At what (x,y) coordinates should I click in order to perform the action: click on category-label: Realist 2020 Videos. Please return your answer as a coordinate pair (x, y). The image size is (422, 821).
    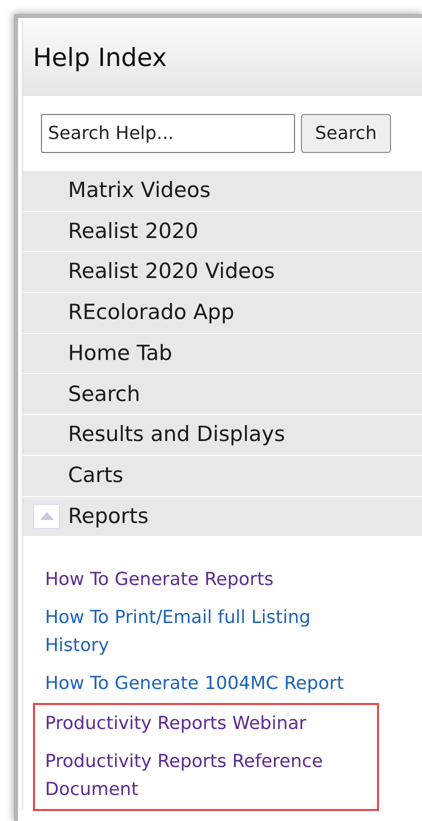
    Looking at the image, I should click on (171, 272).